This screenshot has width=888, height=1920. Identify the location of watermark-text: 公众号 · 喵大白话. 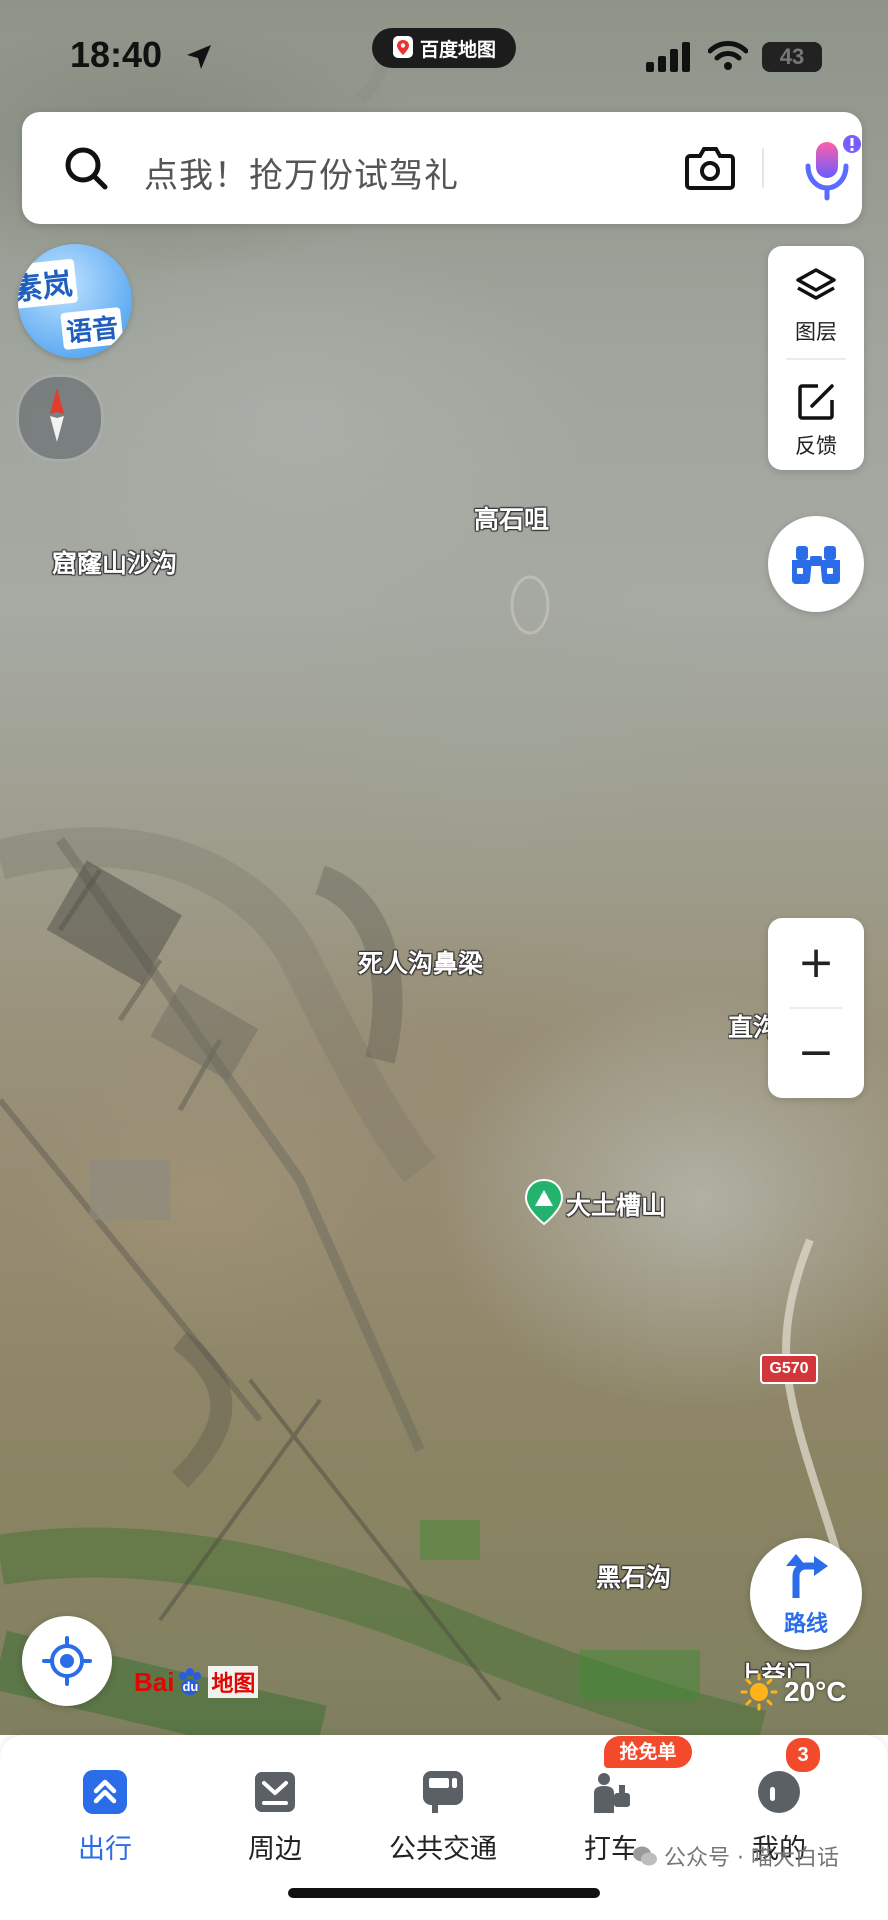
(751, 1858).